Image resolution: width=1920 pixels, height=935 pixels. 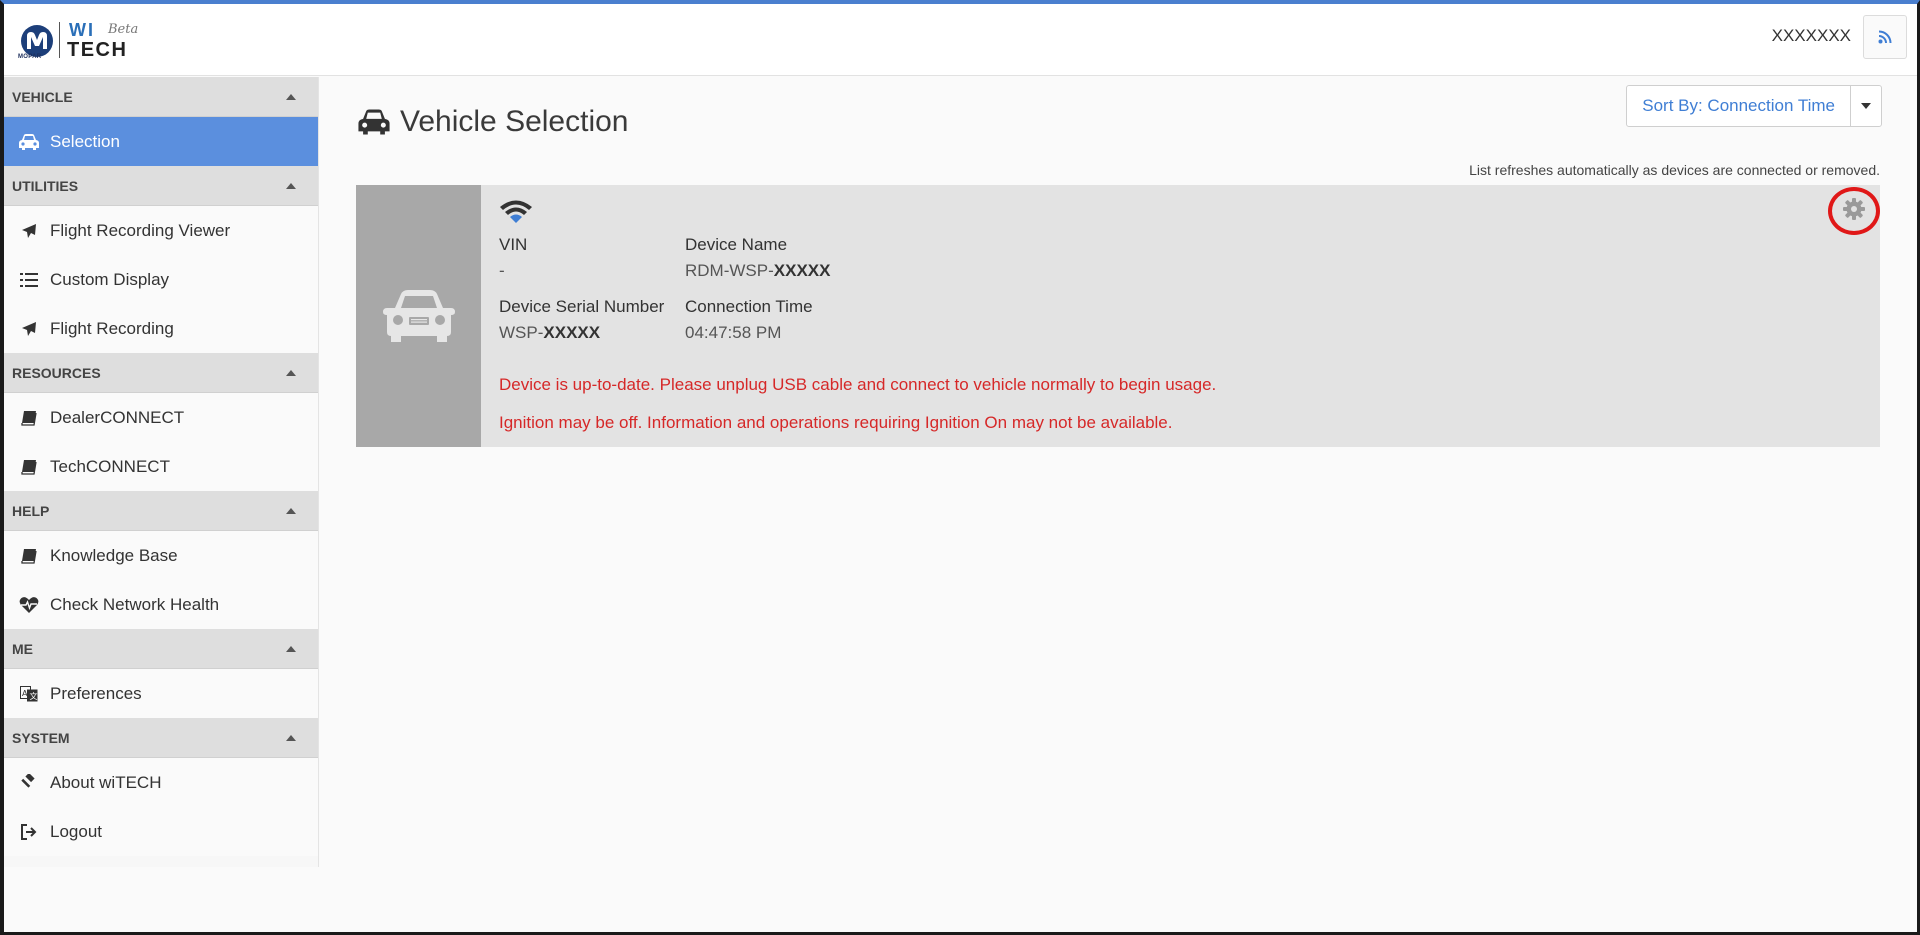 I want to click on sidebar-item-flight-recording: Flight Recording, so click(x=161, y=328).